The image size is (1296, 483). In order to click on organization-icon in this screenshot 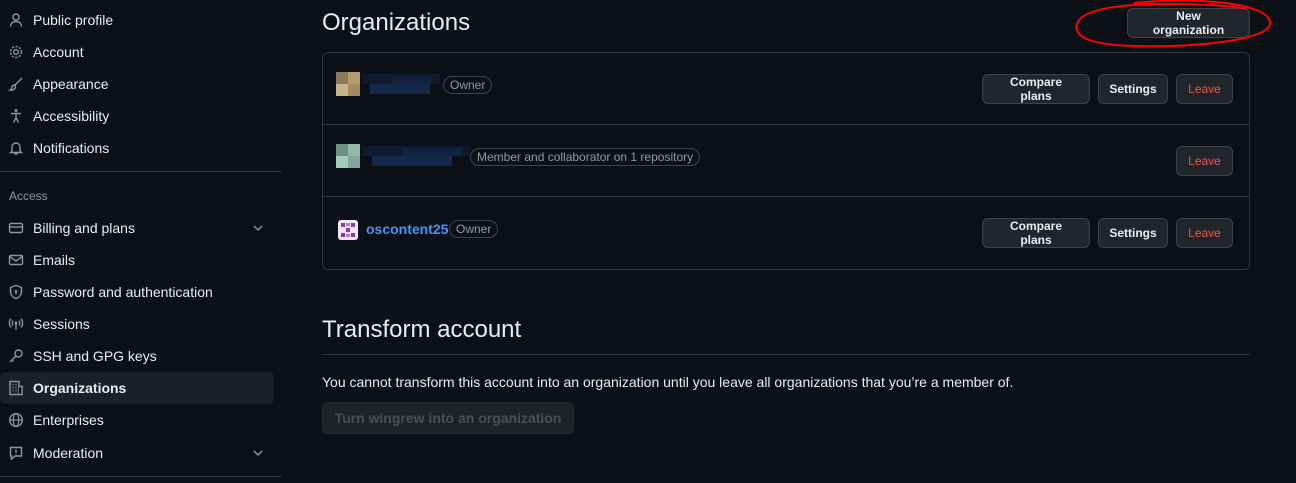, I will do `click(16, 388)`.